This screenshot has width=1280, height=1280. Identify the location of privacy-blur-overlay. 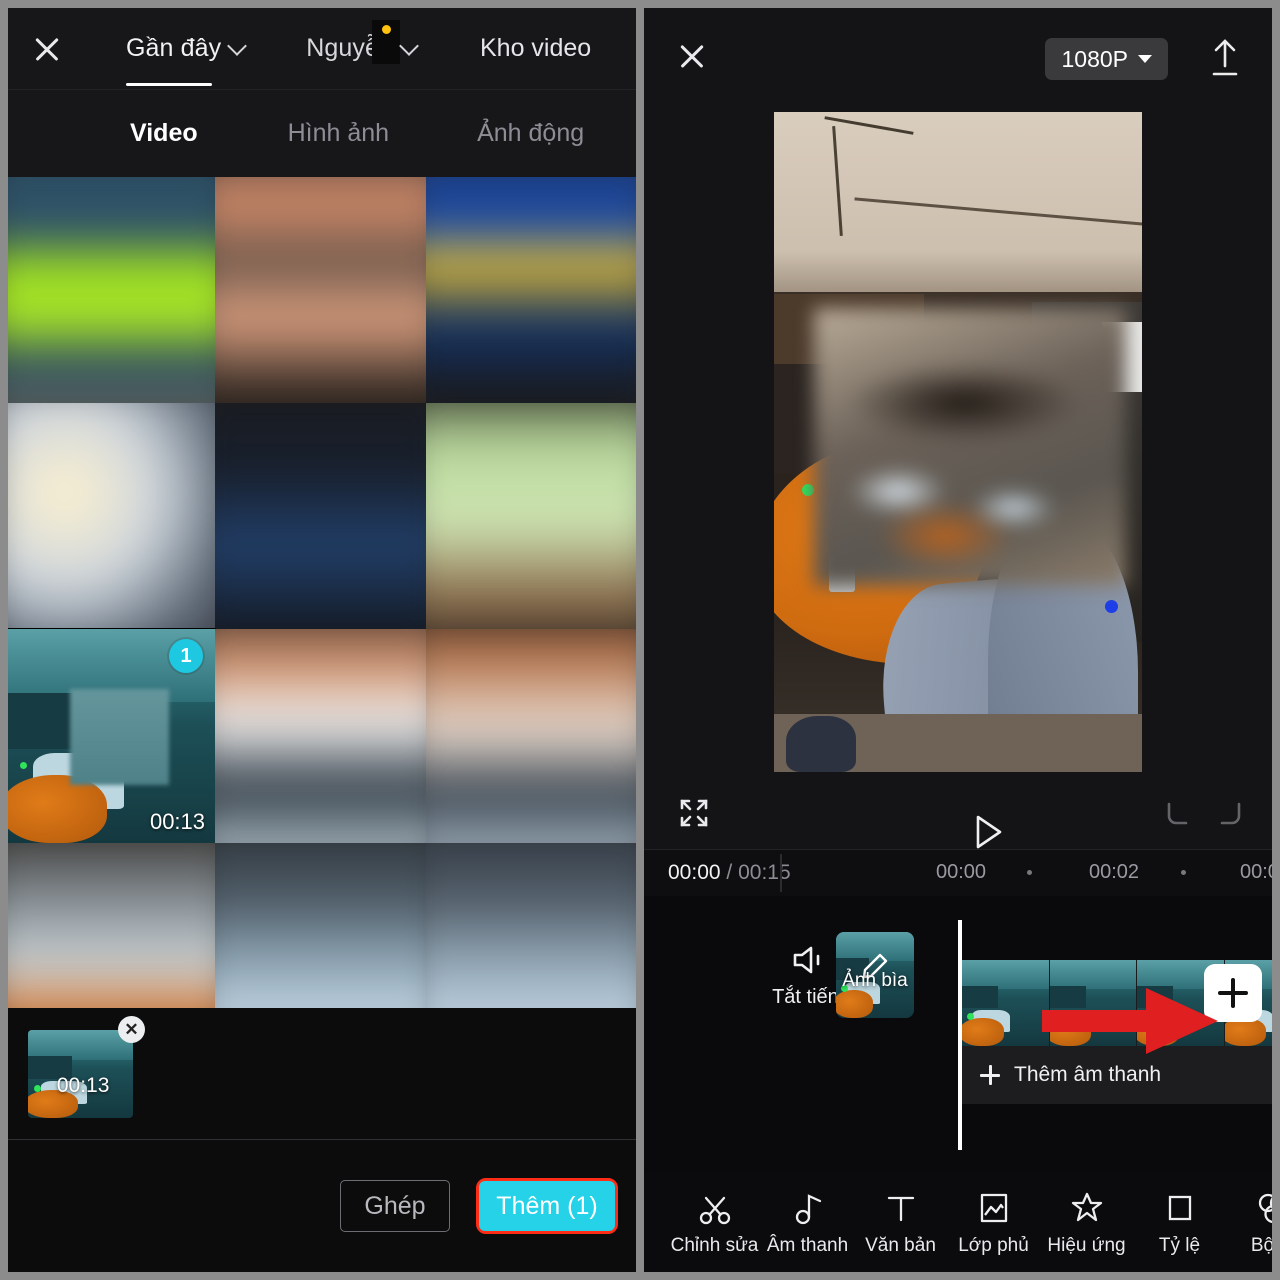
(970, 447).